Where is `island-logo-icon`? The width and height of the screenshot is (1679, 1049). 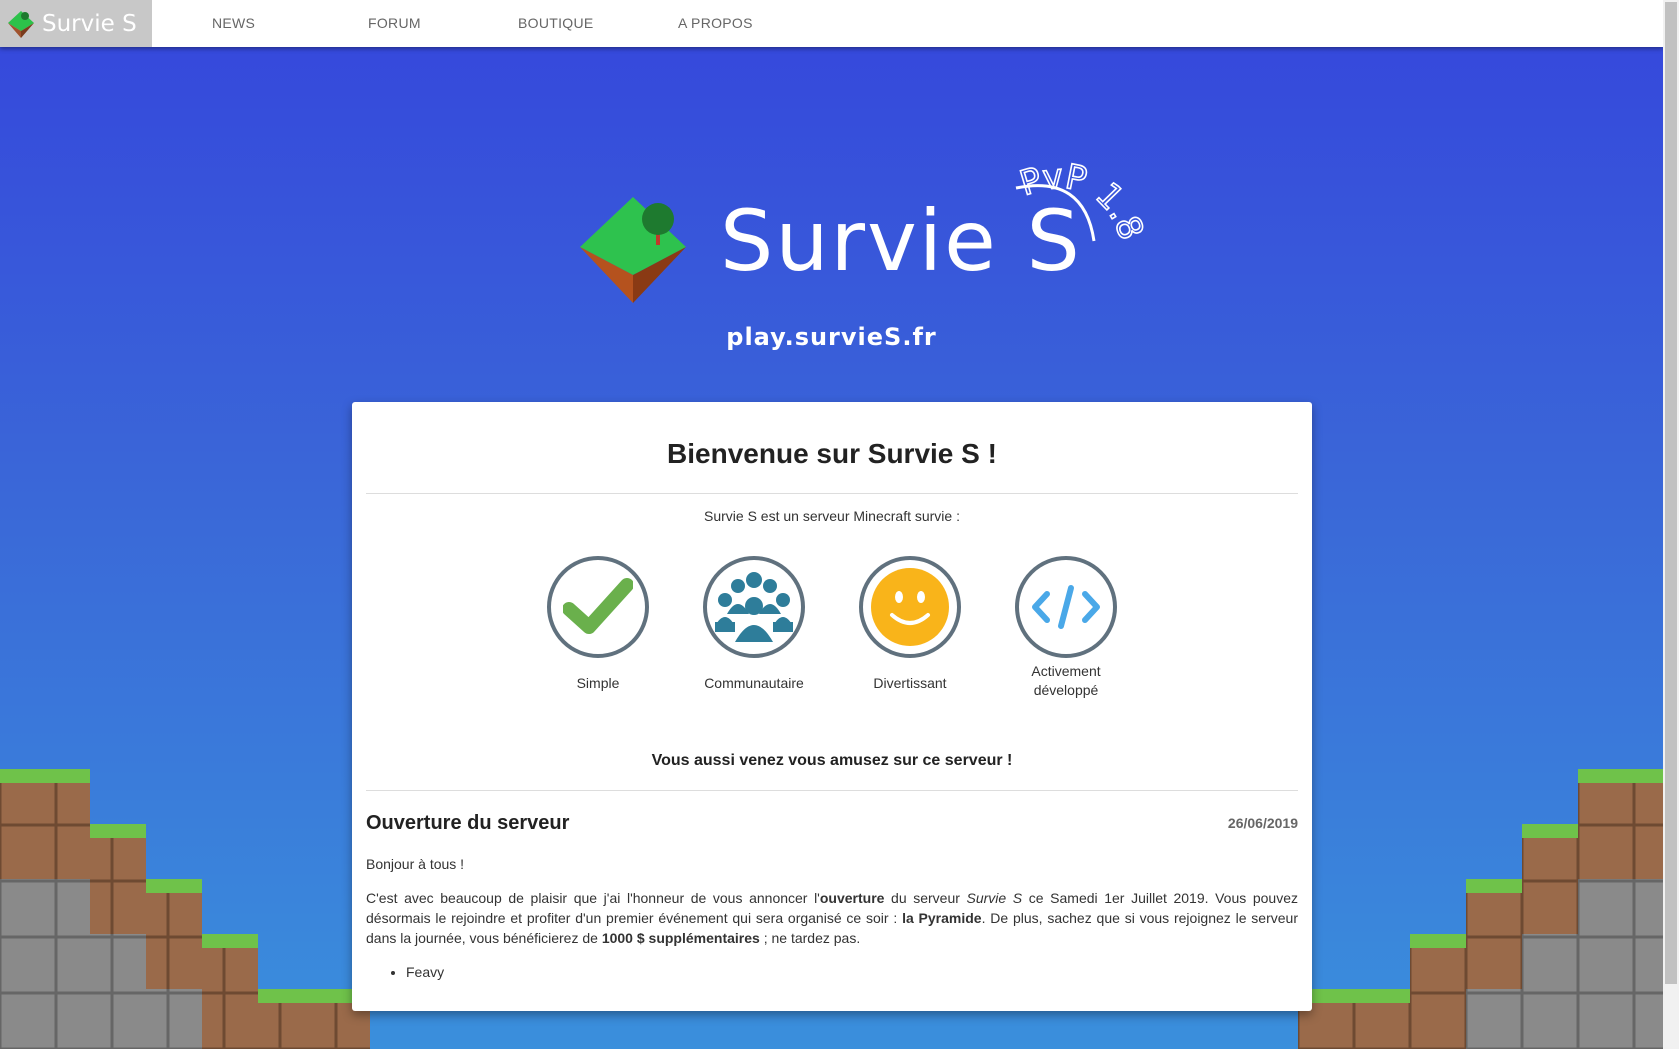 island-logo-icon is located at coordinates (21, 24).